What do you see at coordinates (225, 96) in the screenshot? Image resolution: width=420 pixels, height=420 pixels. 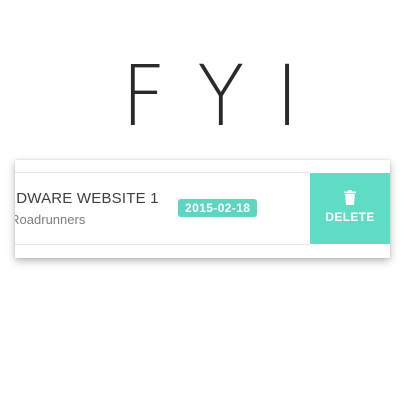 I see `app-logo: FYI` at bounding box center [225, 96].